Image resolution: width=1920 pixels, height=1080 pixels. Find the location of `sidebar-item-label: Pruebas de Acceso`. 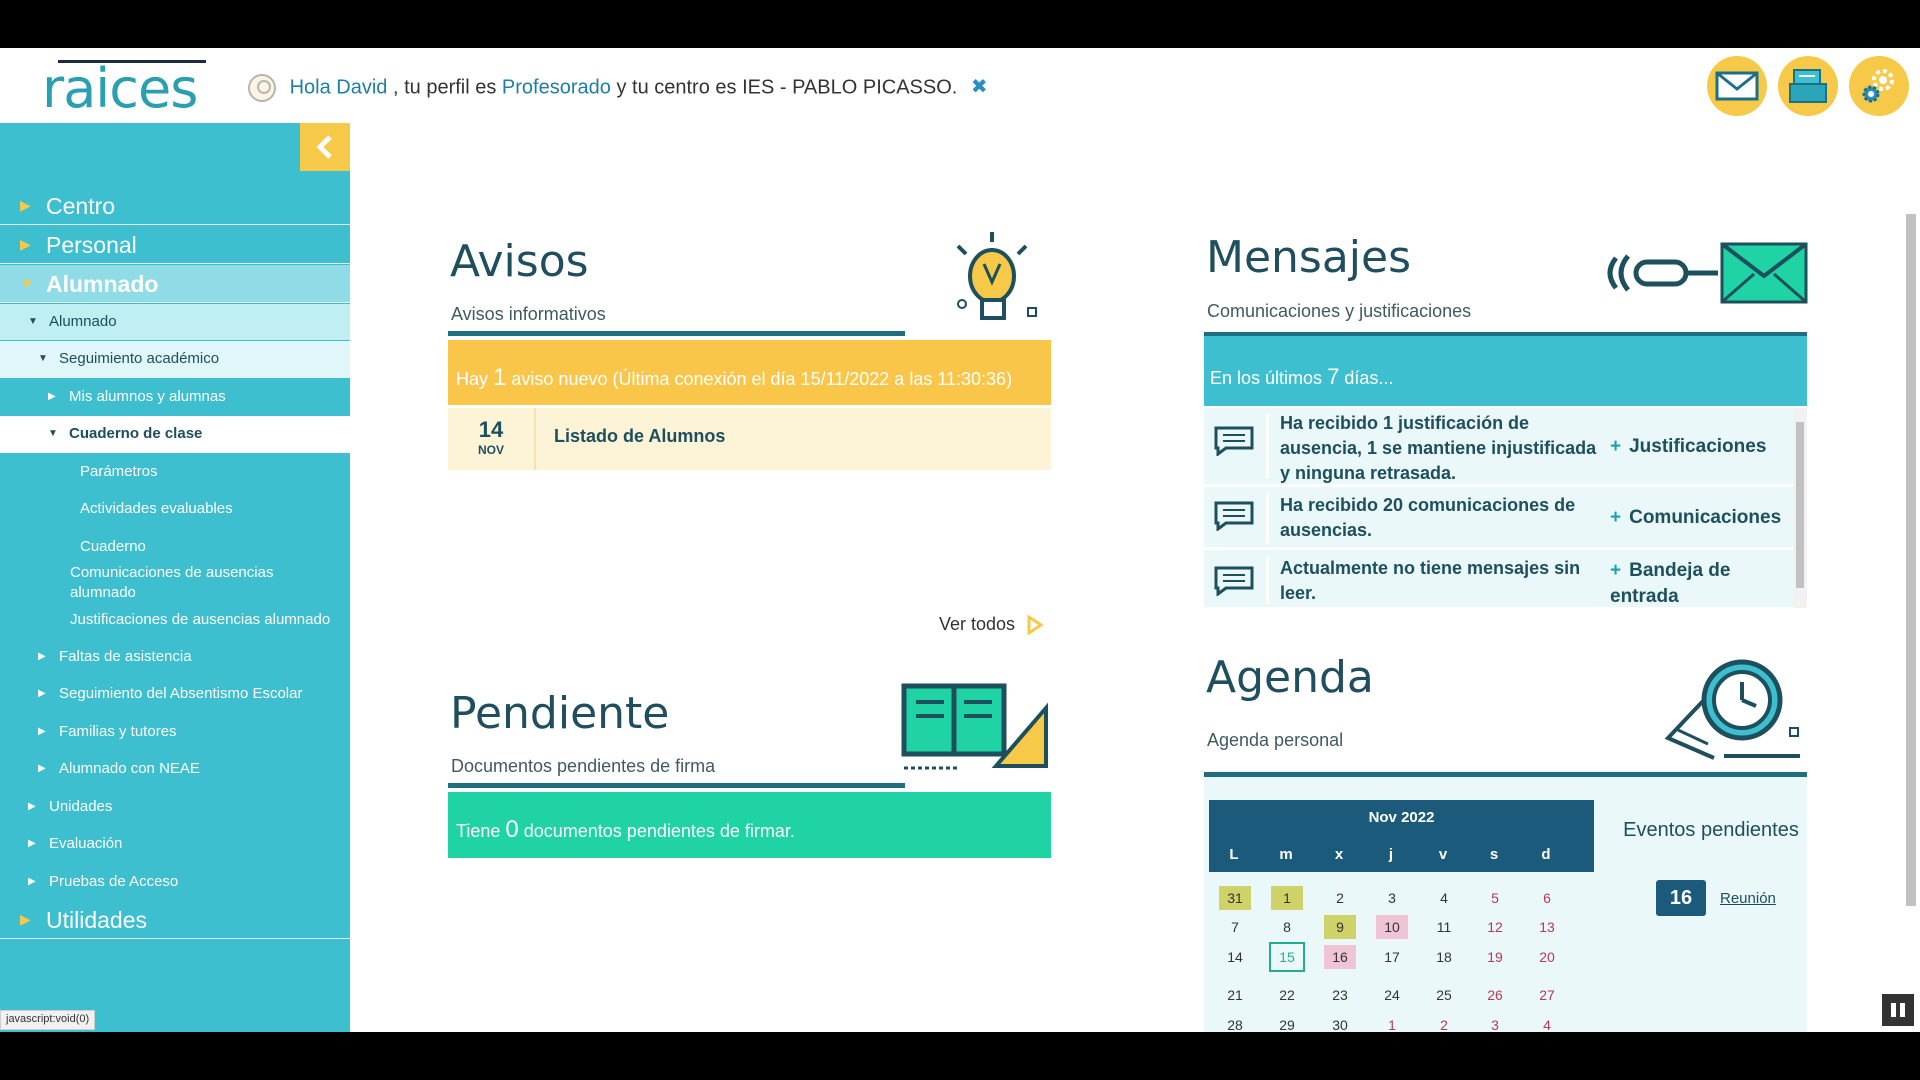

sidebar-item-label: Pruebas de Acceso is located at coordinates (114, 881).